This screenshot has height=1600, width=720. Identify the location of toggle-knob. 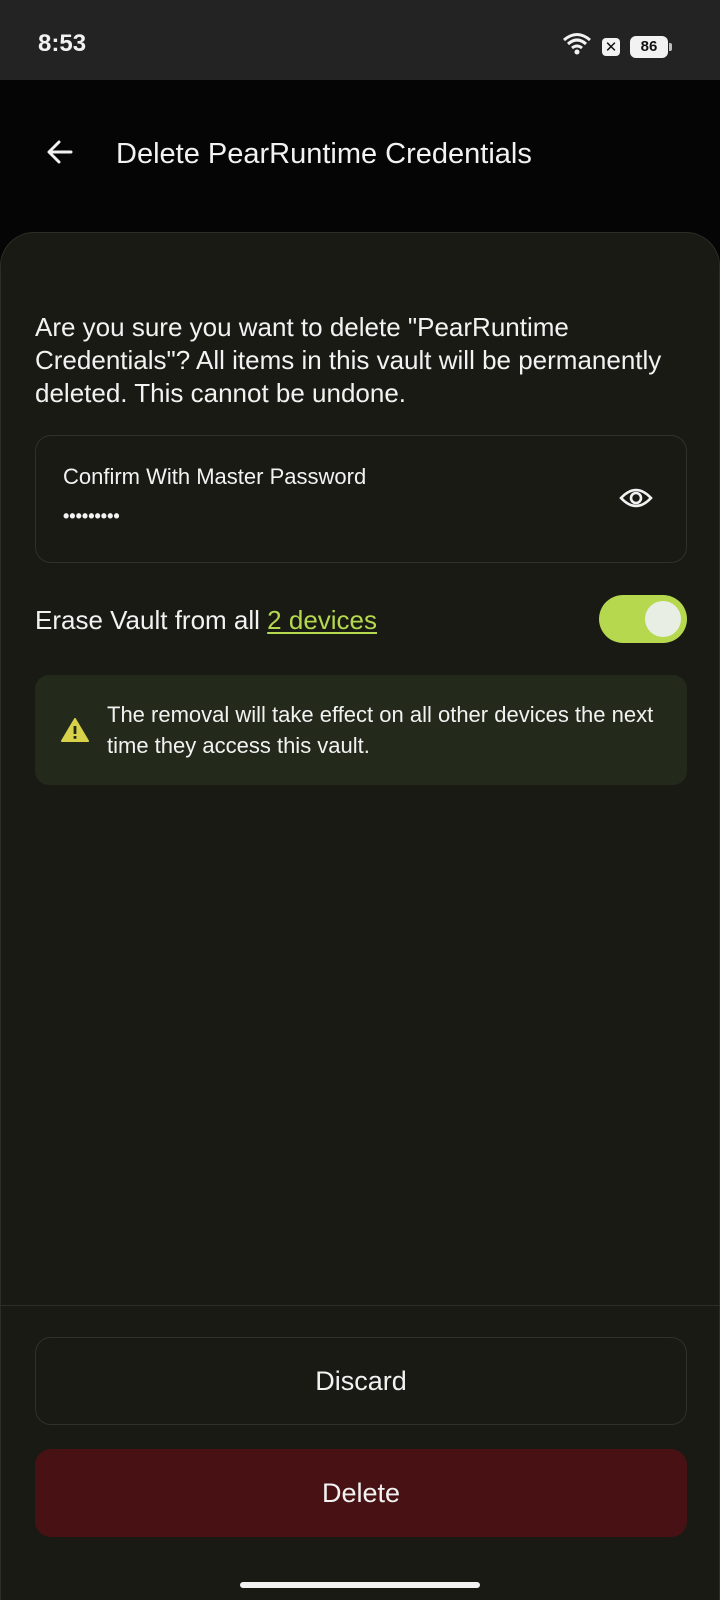
(663, 619).